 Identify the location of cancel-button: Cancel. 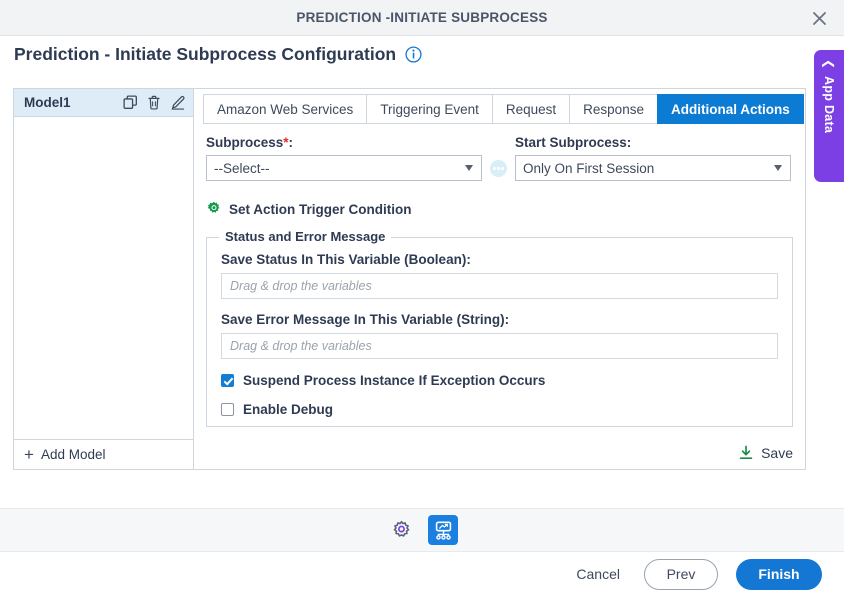
(598, 574).